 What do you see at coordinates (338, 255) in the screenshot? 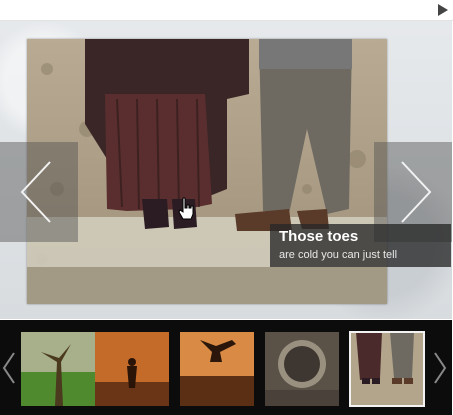
I see `caption-subtitle: are cold you can just tell` at bounding box center [338, 255].